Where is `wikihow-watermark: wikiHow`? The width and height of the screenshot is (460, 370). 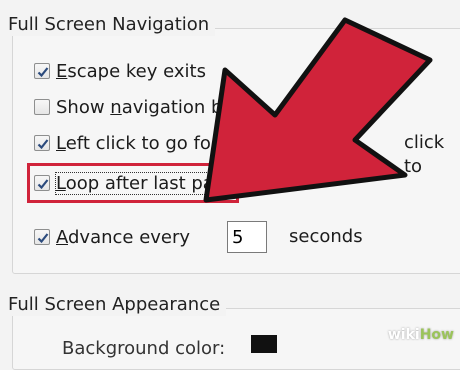
wikihow-watermark: wikiHow is located at coordinates (420, 335).